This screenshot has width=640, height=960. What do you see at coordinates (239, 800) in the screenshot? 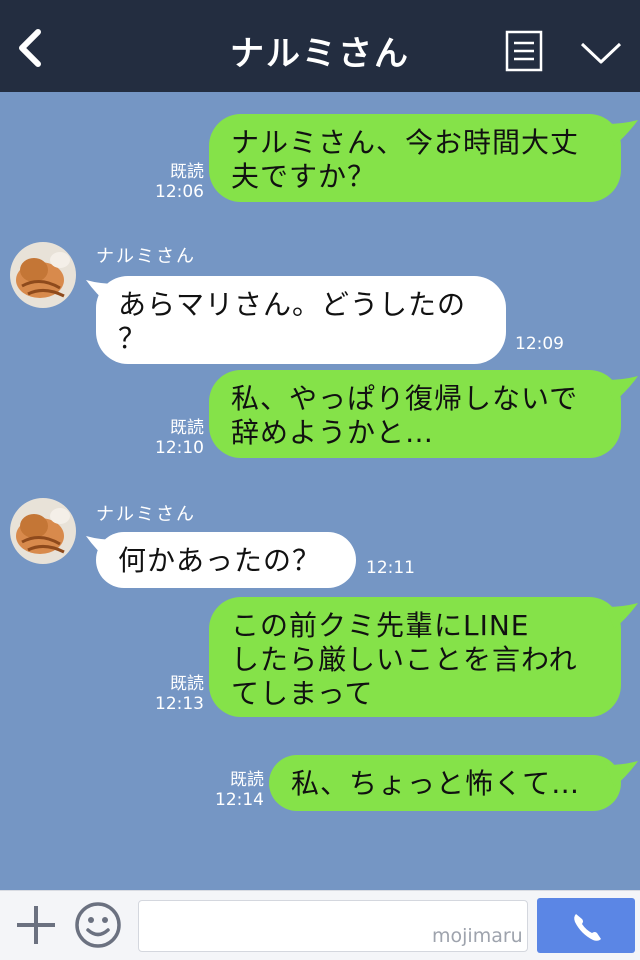
I see `message-time: 12:14` at bounding box center [239, 800].